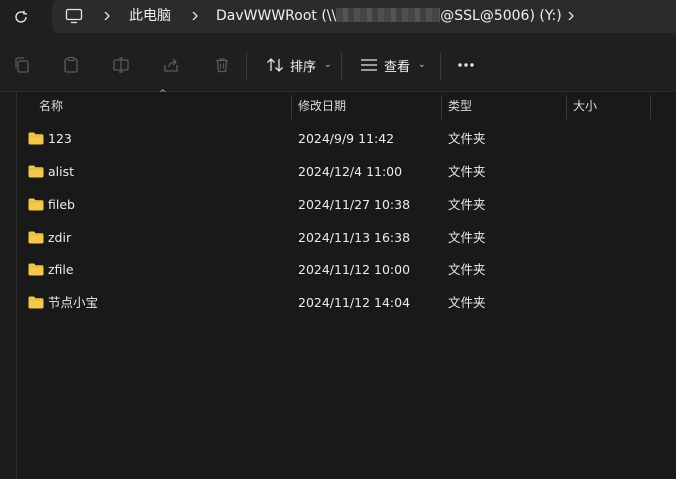 This screenshot has height=479, width=676. Describe the element at coordinates (501, 16) in the screenshot. I see `breadcrumb-drive-suffix: @SSL@5006) (Y:)` at that location.